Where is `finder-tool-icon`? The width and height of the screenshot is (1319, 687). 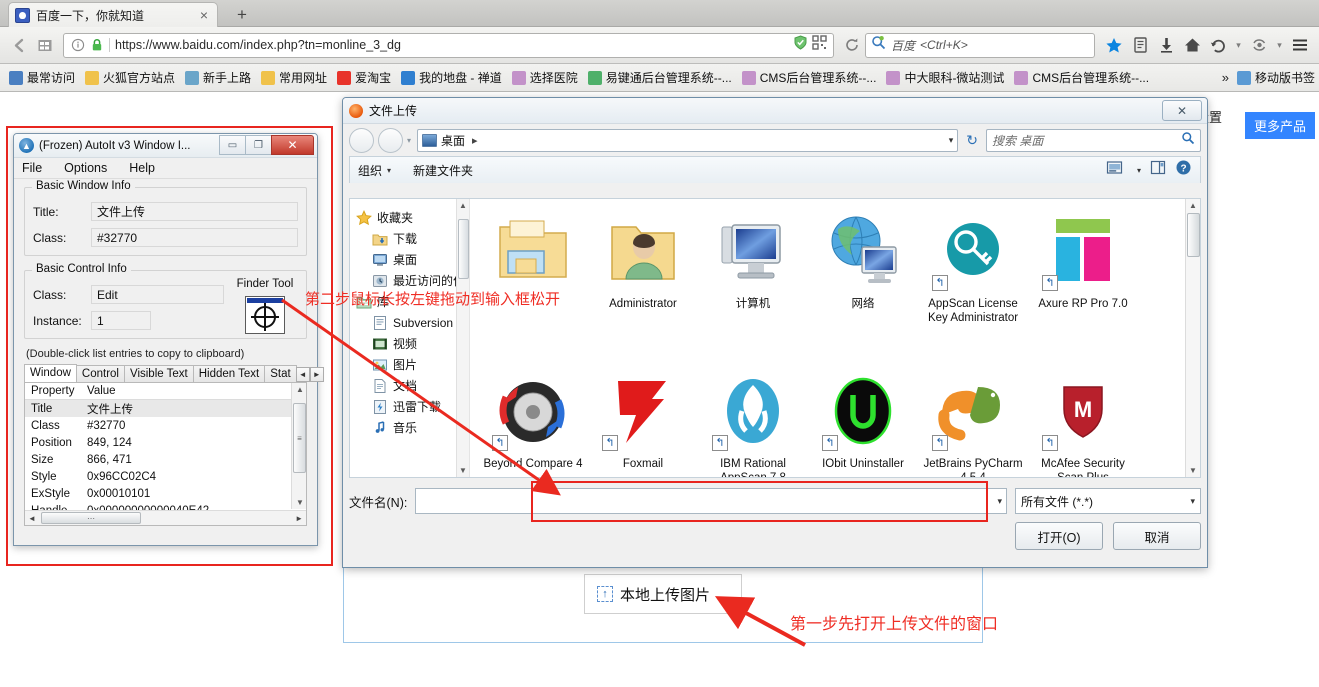
finder-tool-icon is located at coordinates (265, 315).